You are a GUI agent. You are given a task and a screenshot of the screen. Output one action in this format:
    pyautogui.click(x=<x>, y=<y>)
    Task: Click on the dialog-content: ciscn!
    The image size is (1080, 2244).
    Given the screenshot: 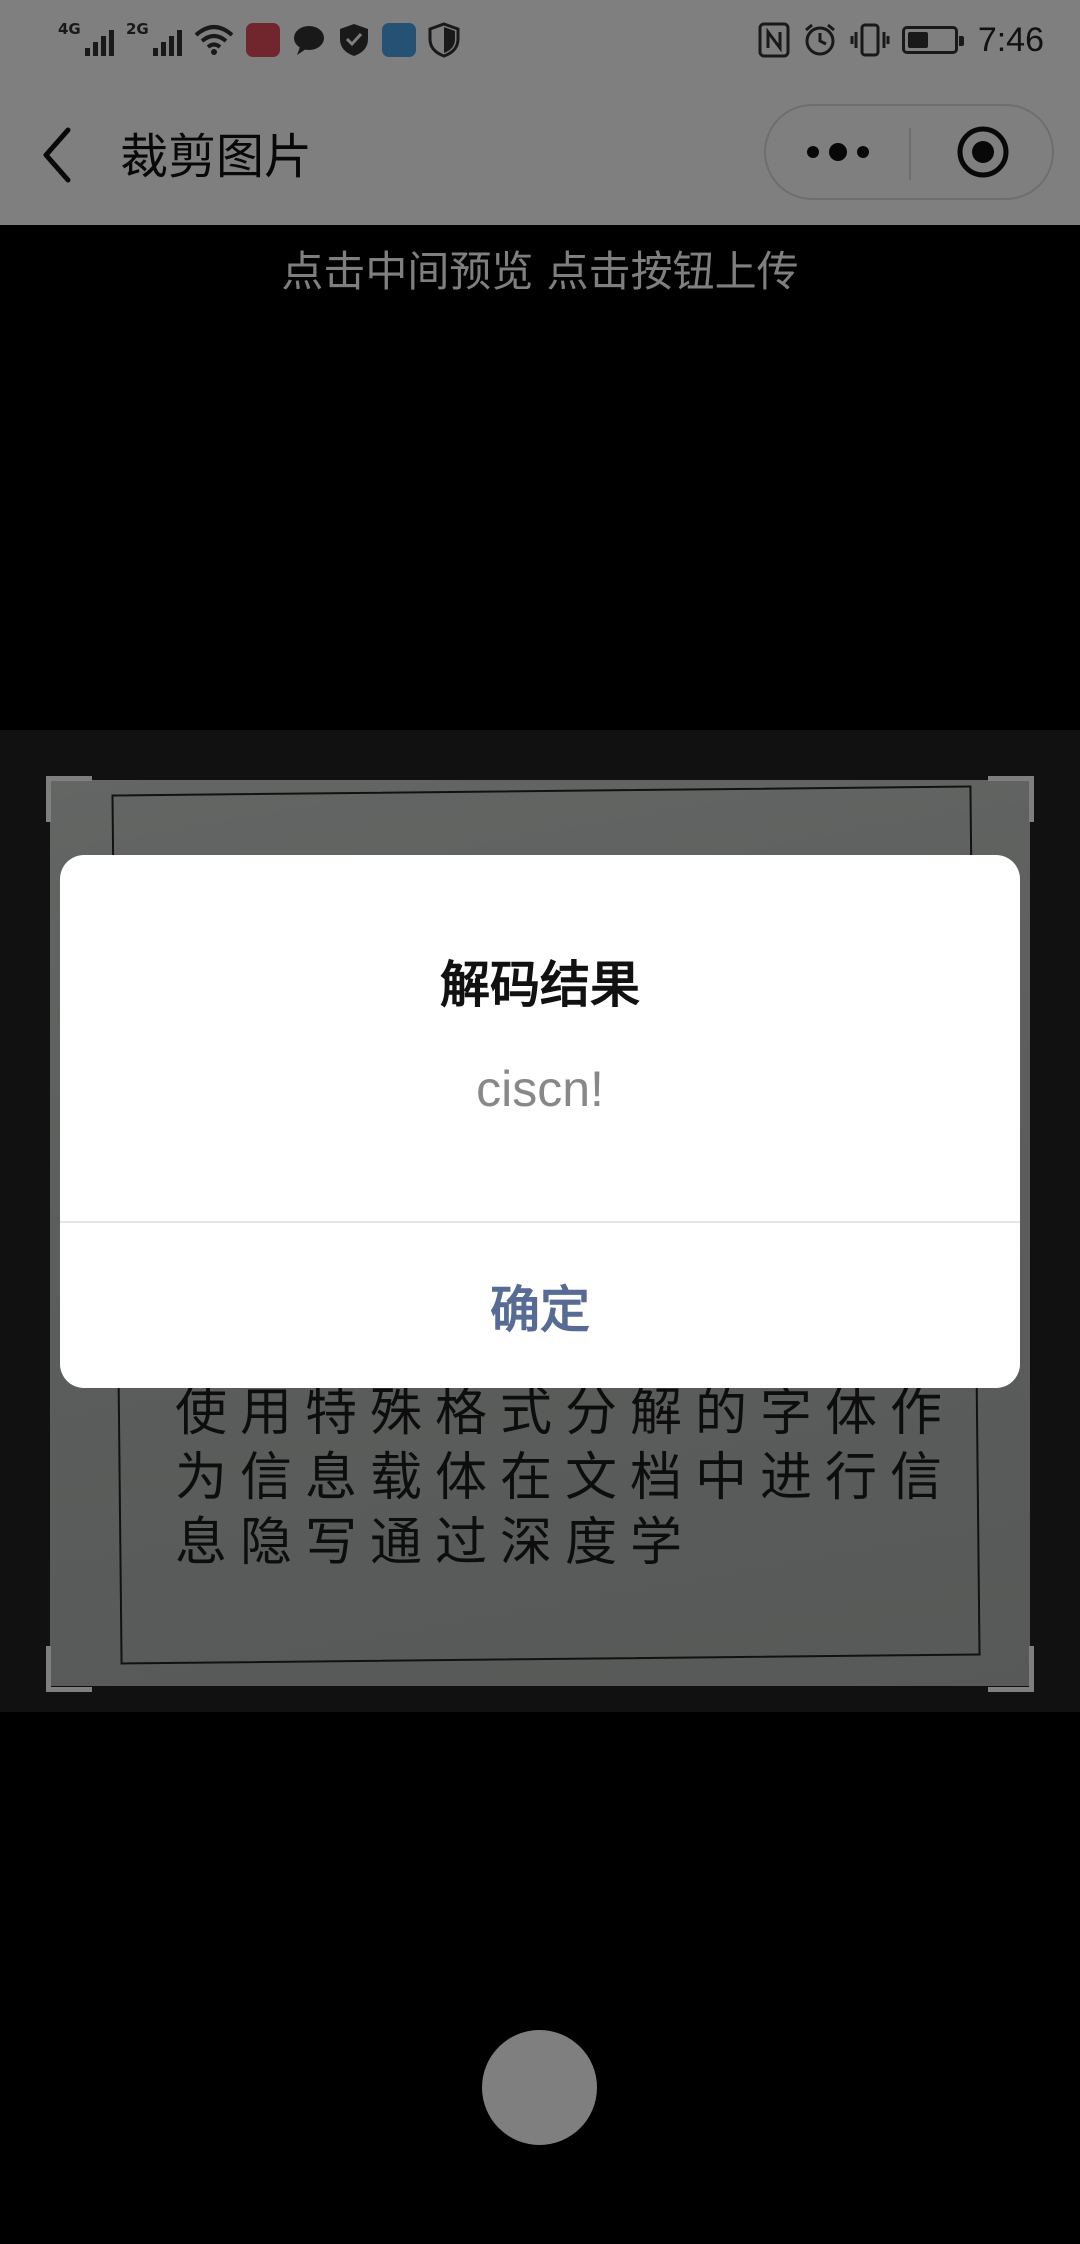 What is the action you would take?
    pyautogui.click(x=540, y=1089)
    